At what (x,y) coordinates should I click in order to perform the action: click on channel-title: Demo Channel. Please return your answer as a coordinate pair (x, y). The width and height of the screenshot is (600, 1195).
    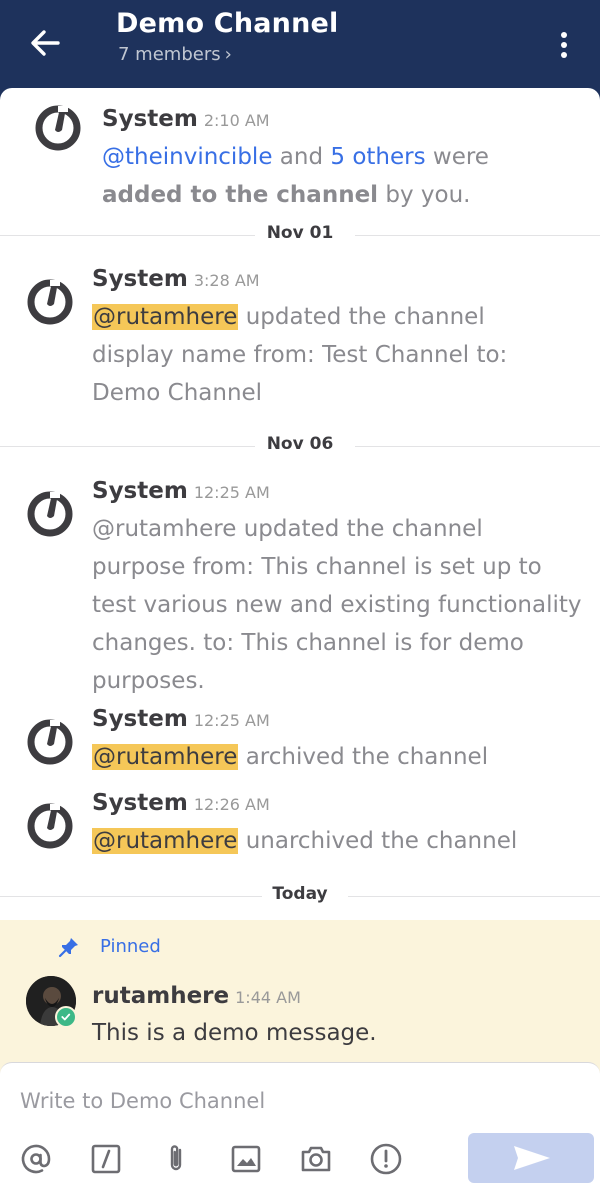
    Looking at the image, I should click on (227, 23).